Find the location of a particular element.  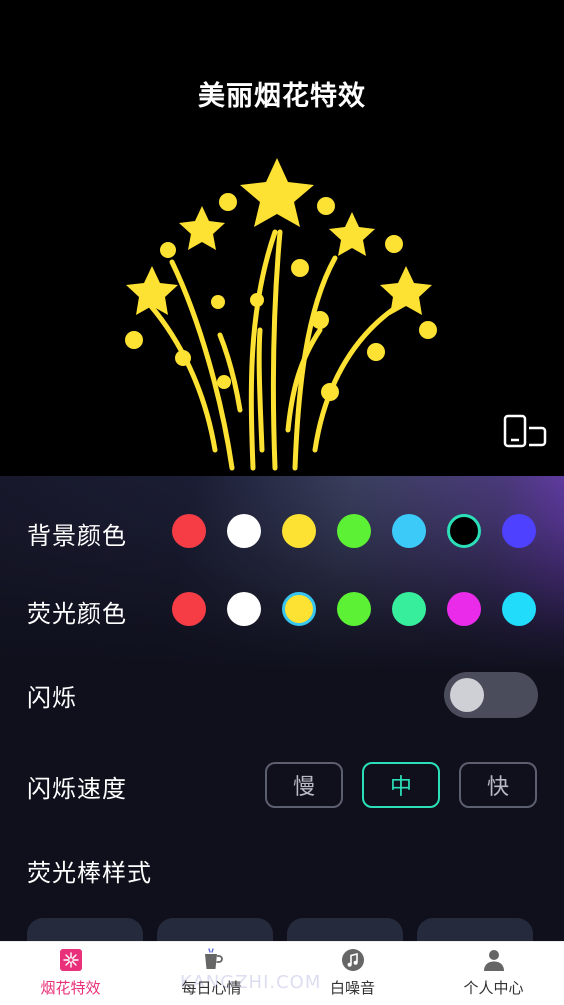

cup-icon is located at coordinates (214, 958).